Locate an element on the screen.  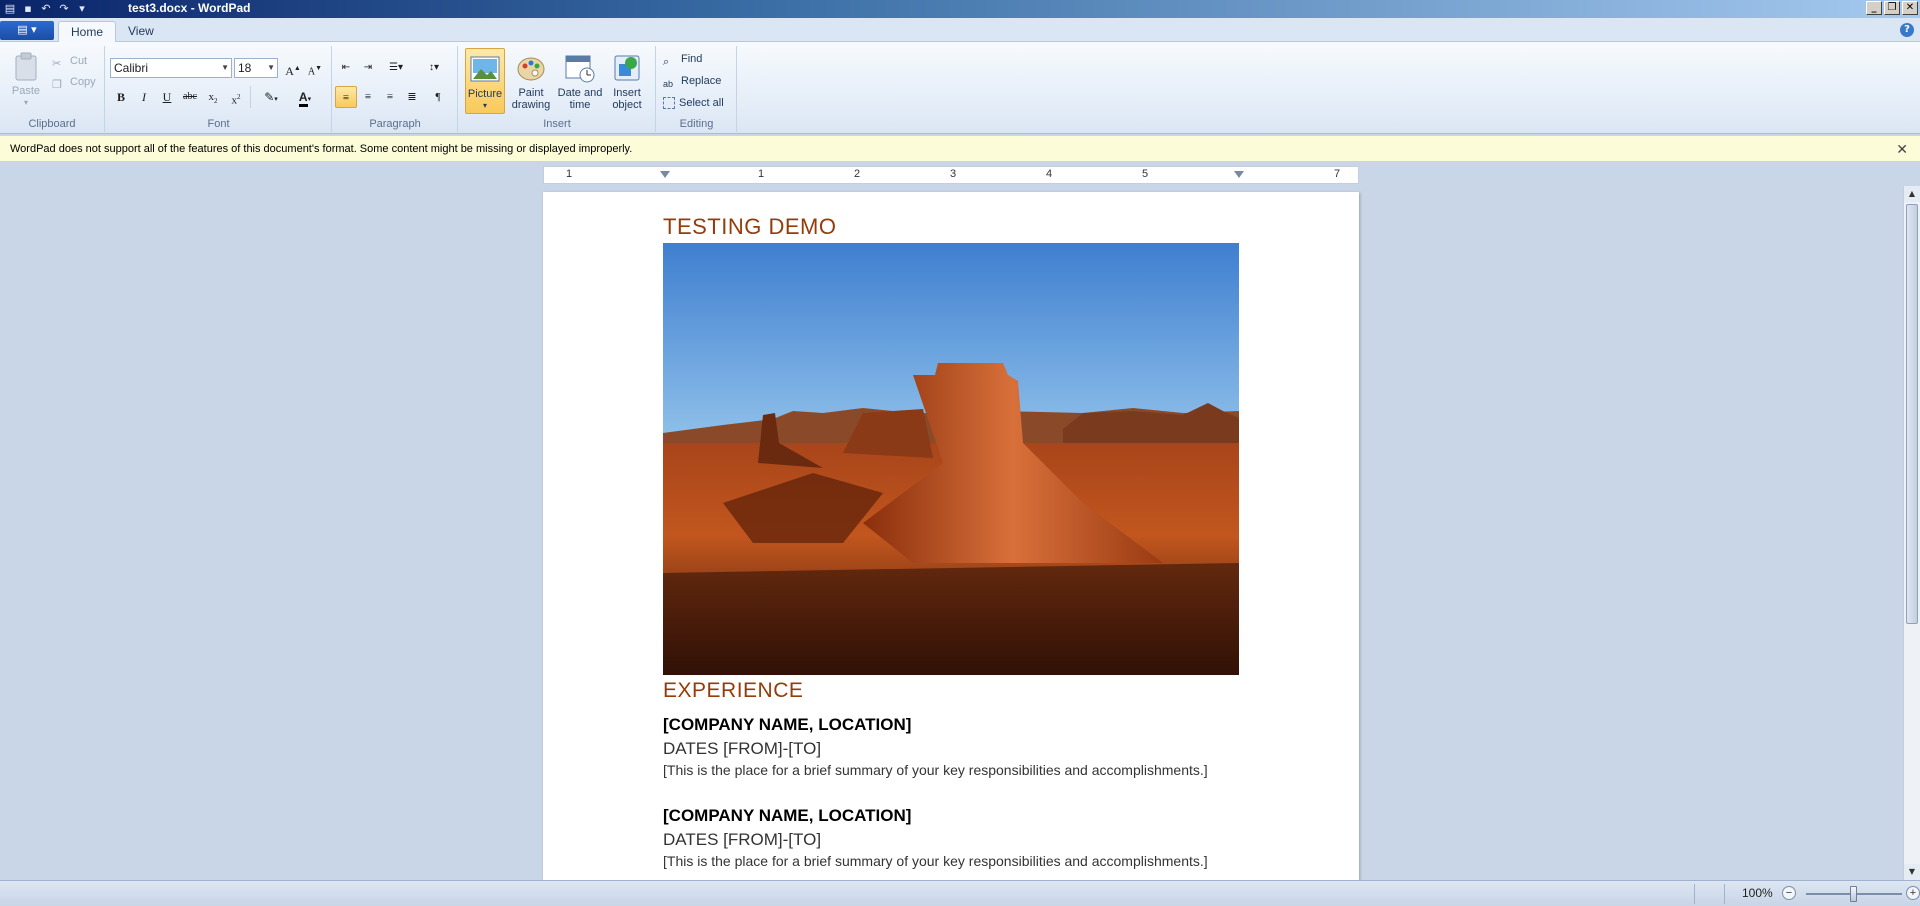
paragraph-group: ⇤ ⇥ ☰▾ ↕▾ ≡ ≡ ≡ ≣ ¶ Paragraph is located at coordinates (395, 89).